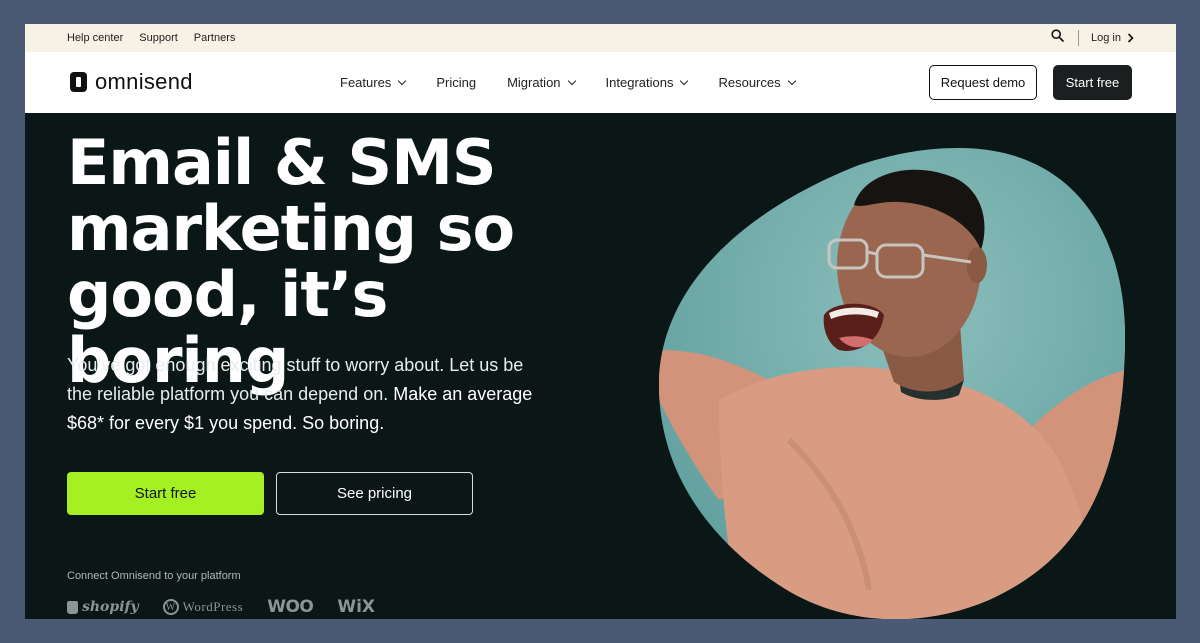  What do you see at coordinates (600, 38) in the screenshot?
I see `utility-bar: Help center Support Partners Log in` at bounding box center [600, 38].